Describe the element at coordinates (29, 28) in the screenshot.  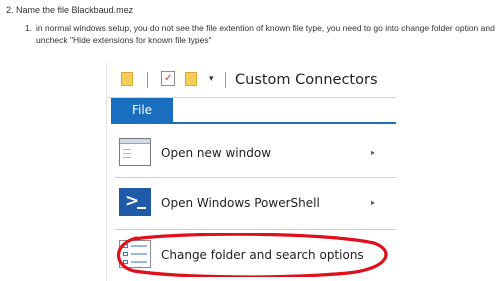
I see `substep-1-number: 1.` at that location.